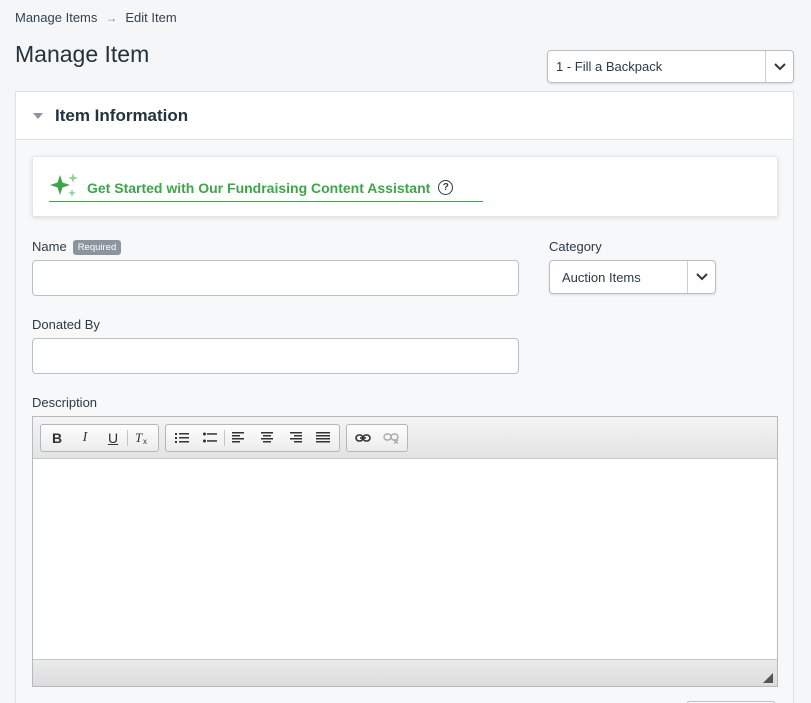 This screenshot has height=703, width=811. Describe the element at coordinates (38, 115) in the screenshot. I see `caret-down-icon` at that location.